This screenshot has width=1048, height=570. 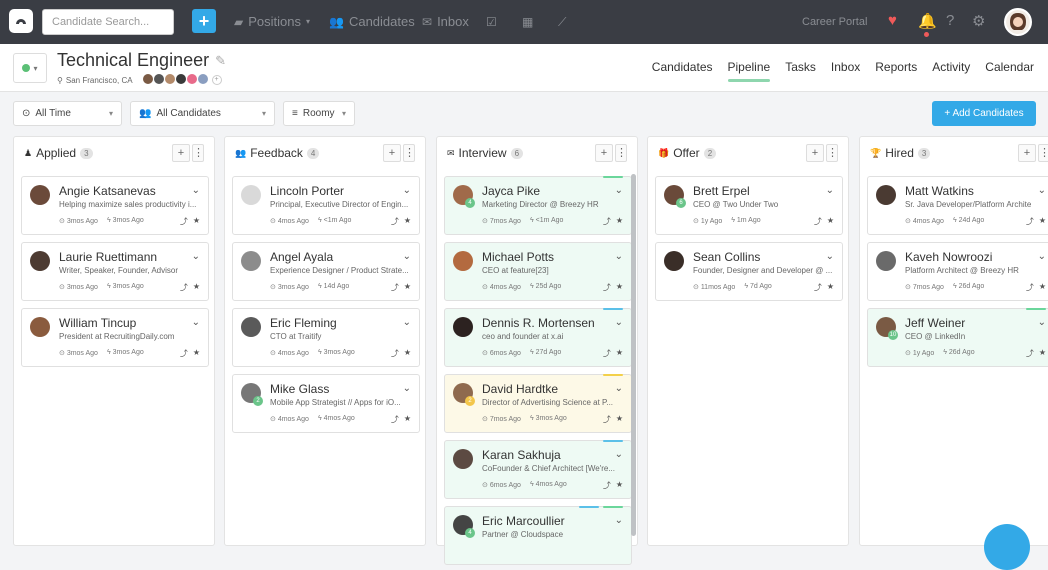 What do you see at coordinates (97, 323) in the screenshot?
I see `candidate-name: William Tincup` at bounding box center [97, 323].